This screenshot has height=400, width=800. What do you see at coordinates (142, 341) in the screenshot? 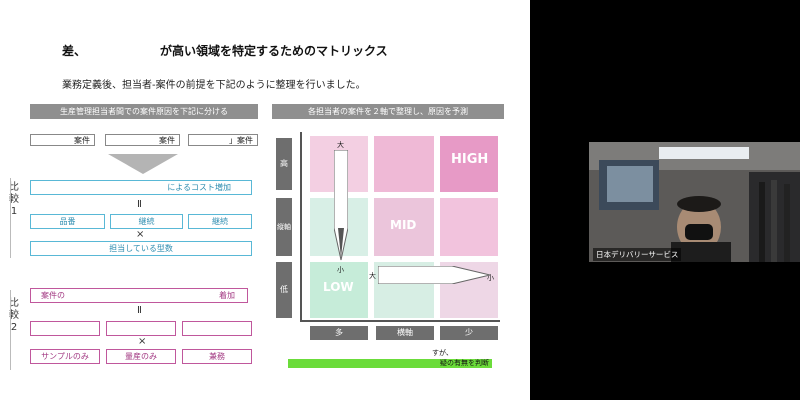
I see `compare2-times: ×` at bounding box center [142, 341].